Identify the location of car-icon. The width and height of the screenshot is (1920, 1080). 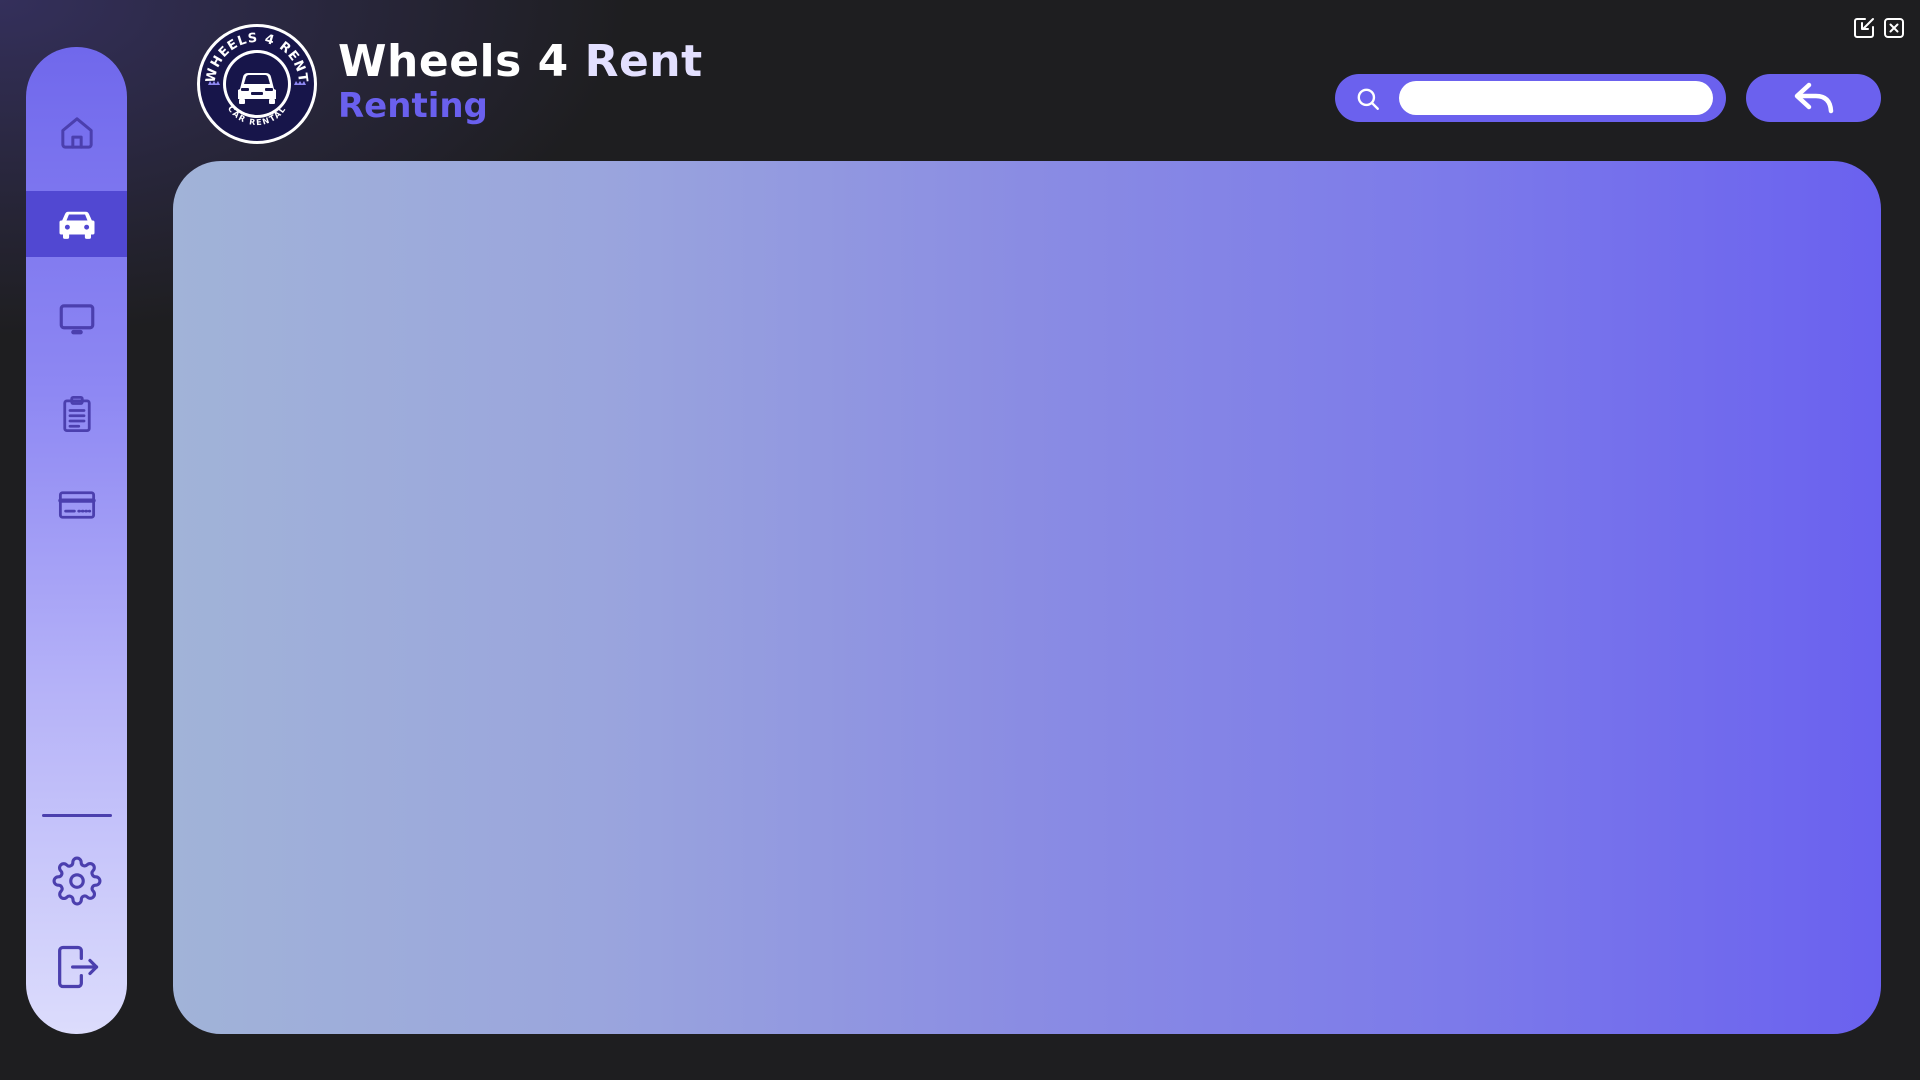
(76, 225).